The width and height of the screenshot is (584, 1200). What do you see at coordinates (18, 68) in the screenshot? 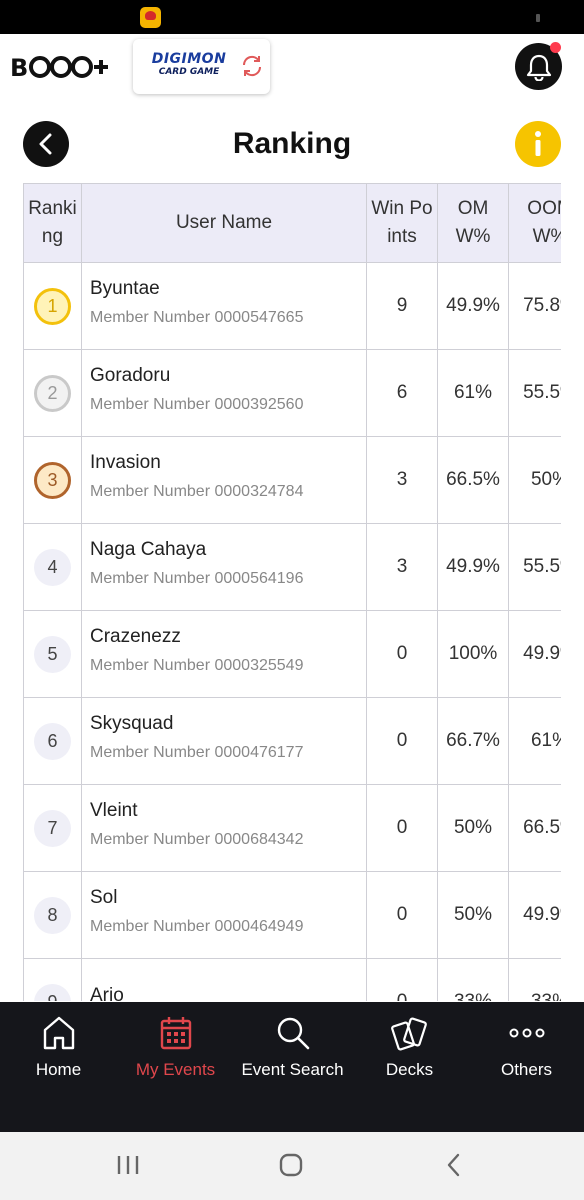
I see `svg-text: B` at bounding box center [18, 68].